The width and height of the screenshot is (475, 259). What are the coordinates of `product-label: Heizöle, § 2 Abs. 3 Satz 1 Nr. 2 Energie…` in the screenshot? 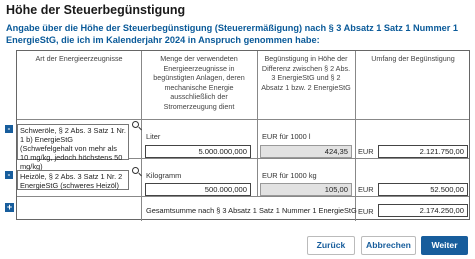 It's located at (71, 181).